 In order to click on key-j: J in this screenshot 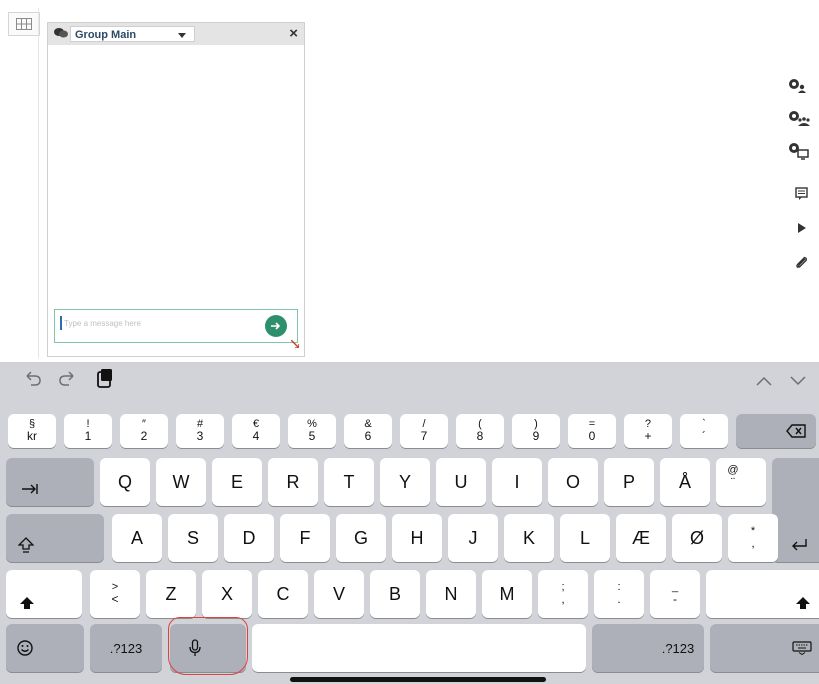, I will do `click(473, 538)`.